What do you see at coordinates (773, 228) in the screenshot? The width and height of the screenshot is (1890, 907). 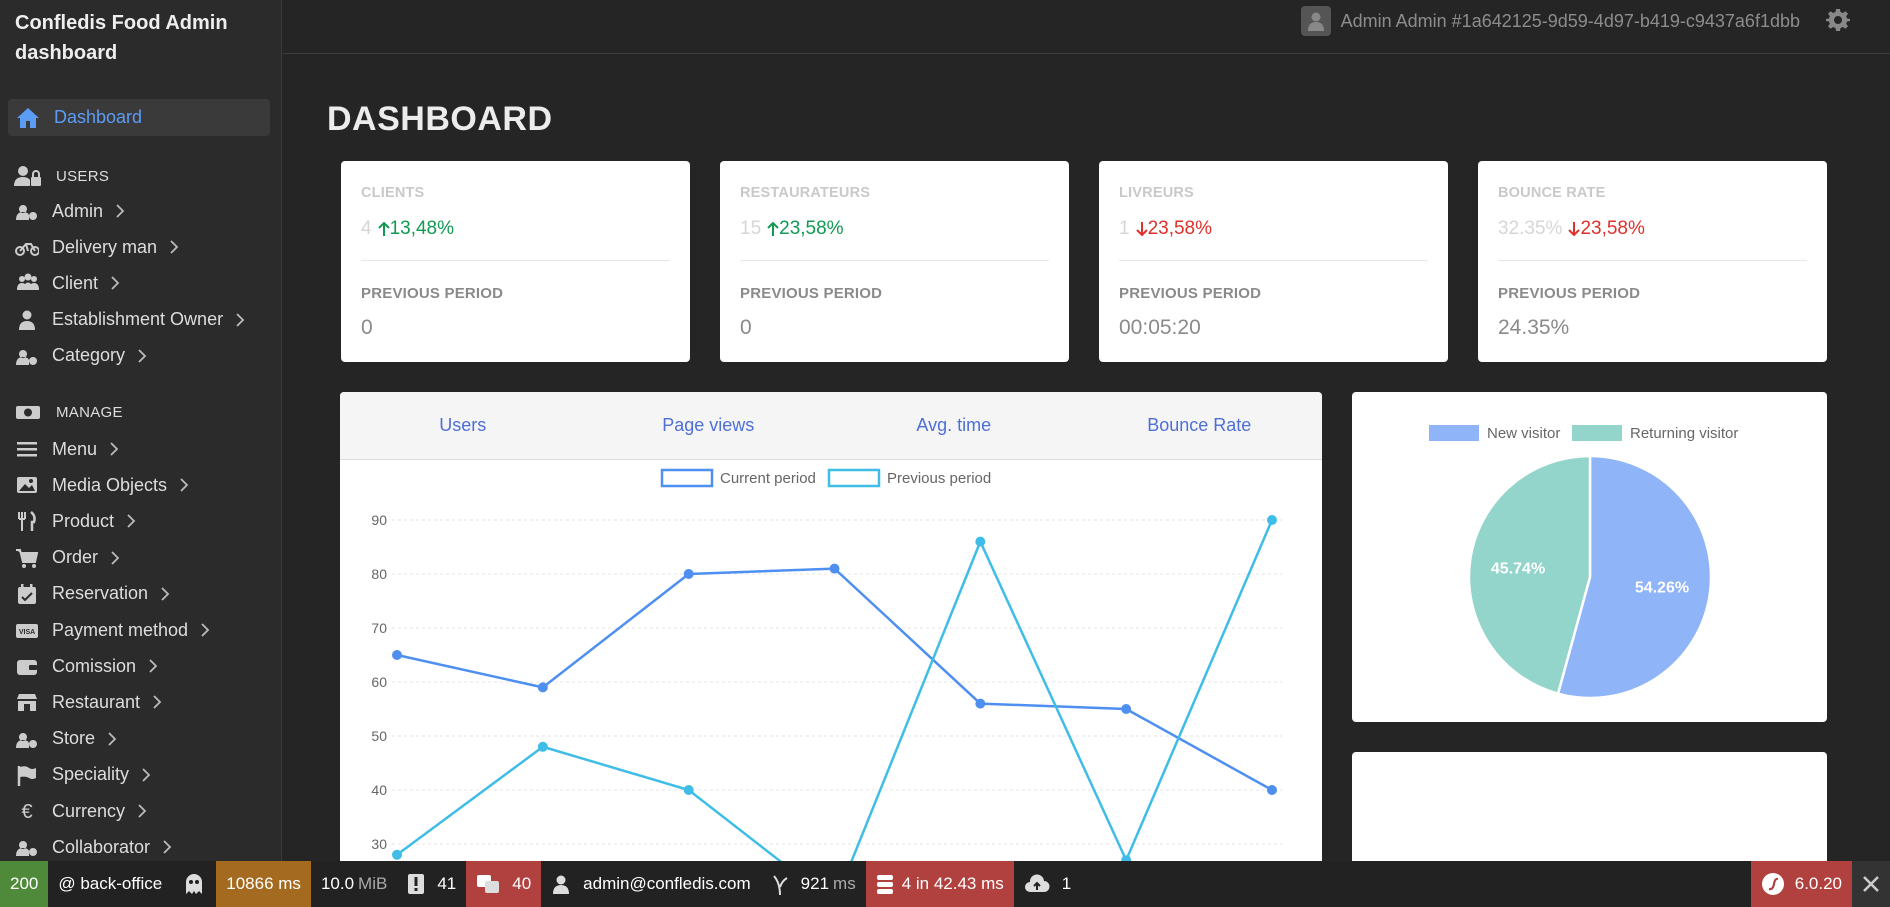 I see `arrow-up-icon` at bounding box center [773, 228].